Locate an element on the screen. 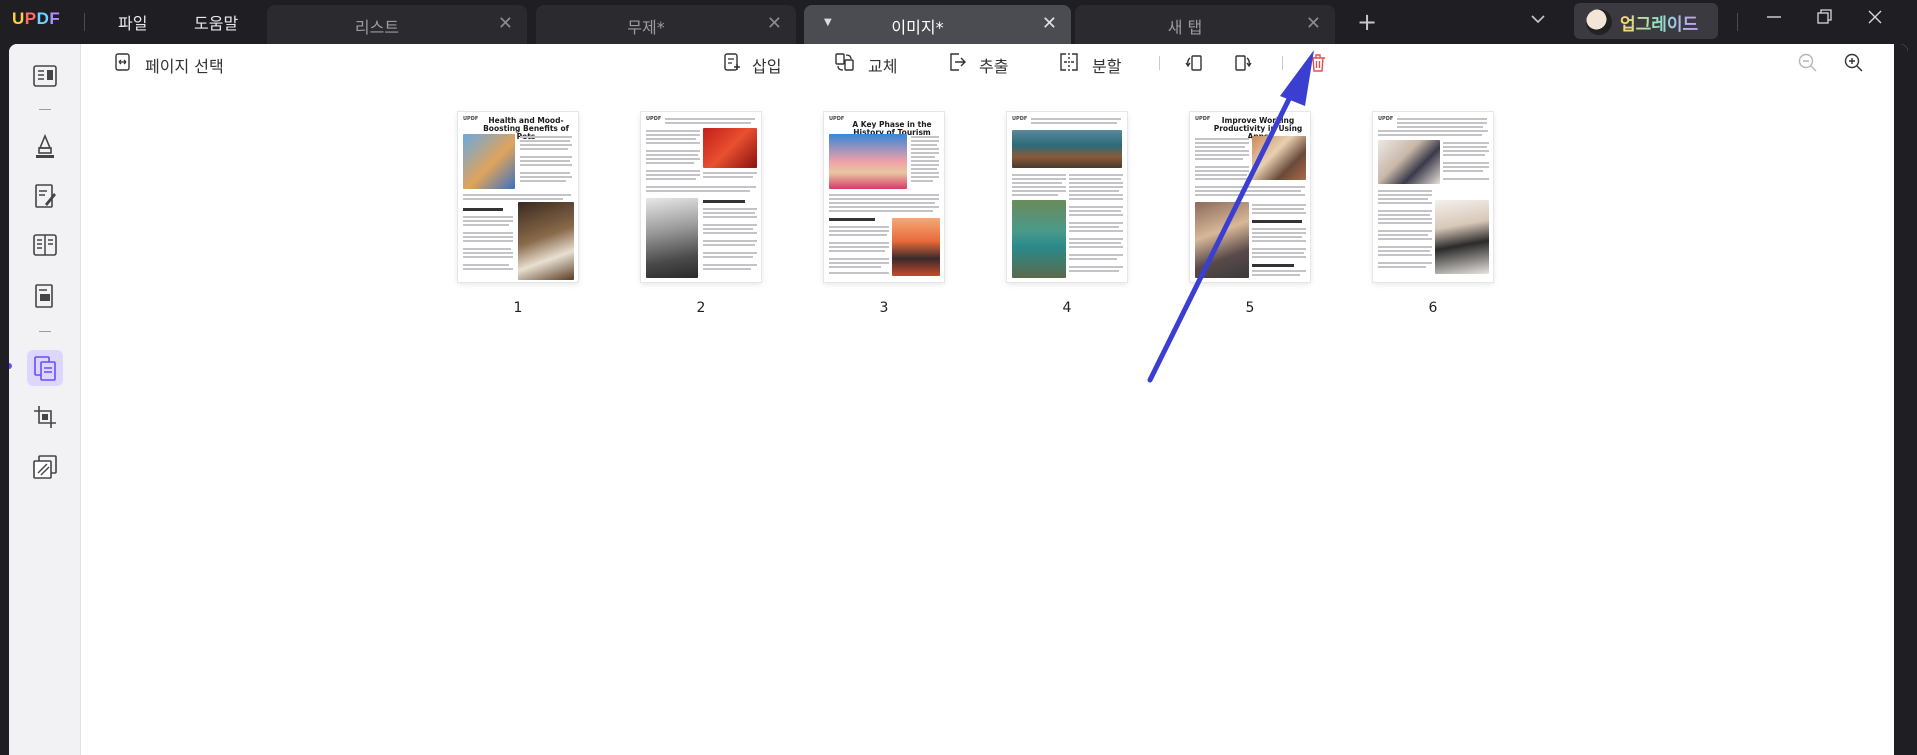  zoom-out-icon is located at coordinates (1808, 63).